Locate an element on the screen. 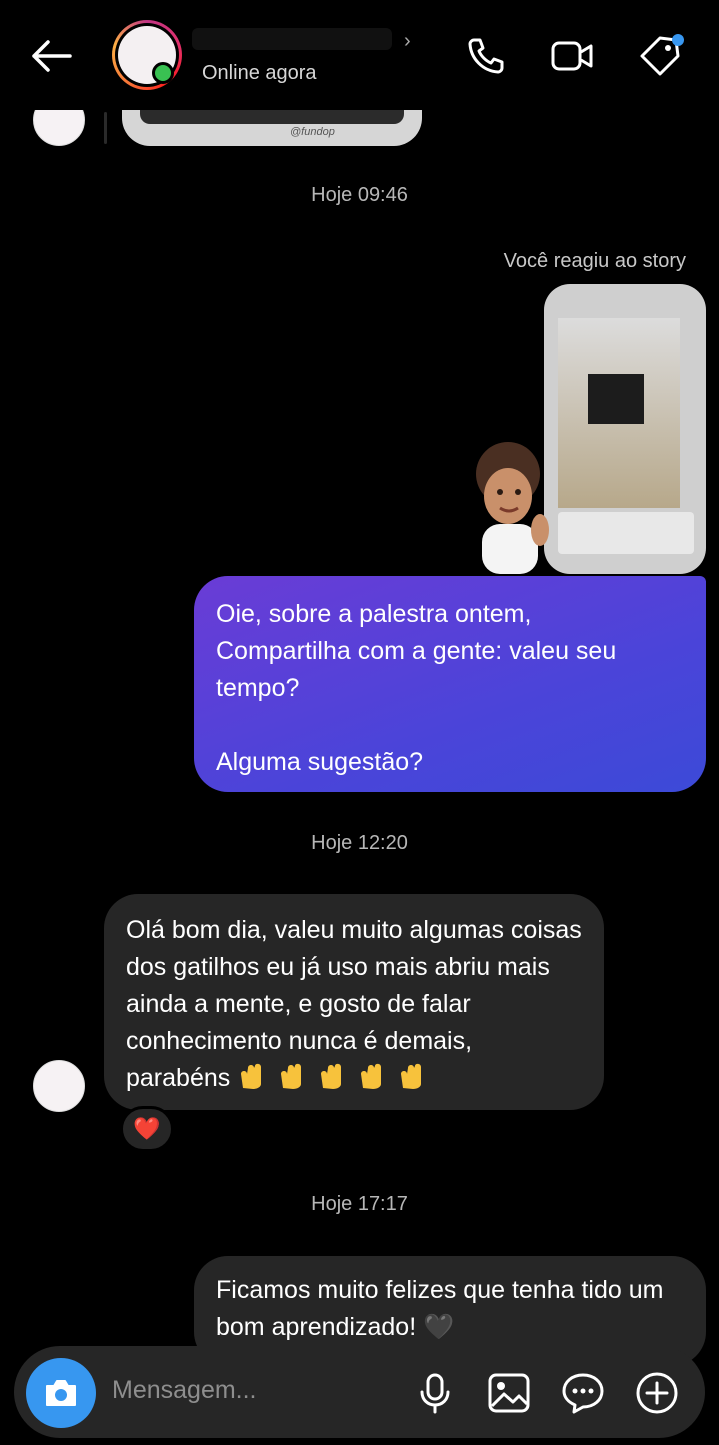 The image size is (719, 1445). contact-avatar-small is located at coordinates (59, 1086).